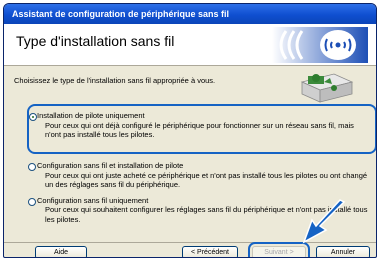 This screenshot has height=266, width=380. I want to click on radio-wireless-and-driver, so click(32, 167).